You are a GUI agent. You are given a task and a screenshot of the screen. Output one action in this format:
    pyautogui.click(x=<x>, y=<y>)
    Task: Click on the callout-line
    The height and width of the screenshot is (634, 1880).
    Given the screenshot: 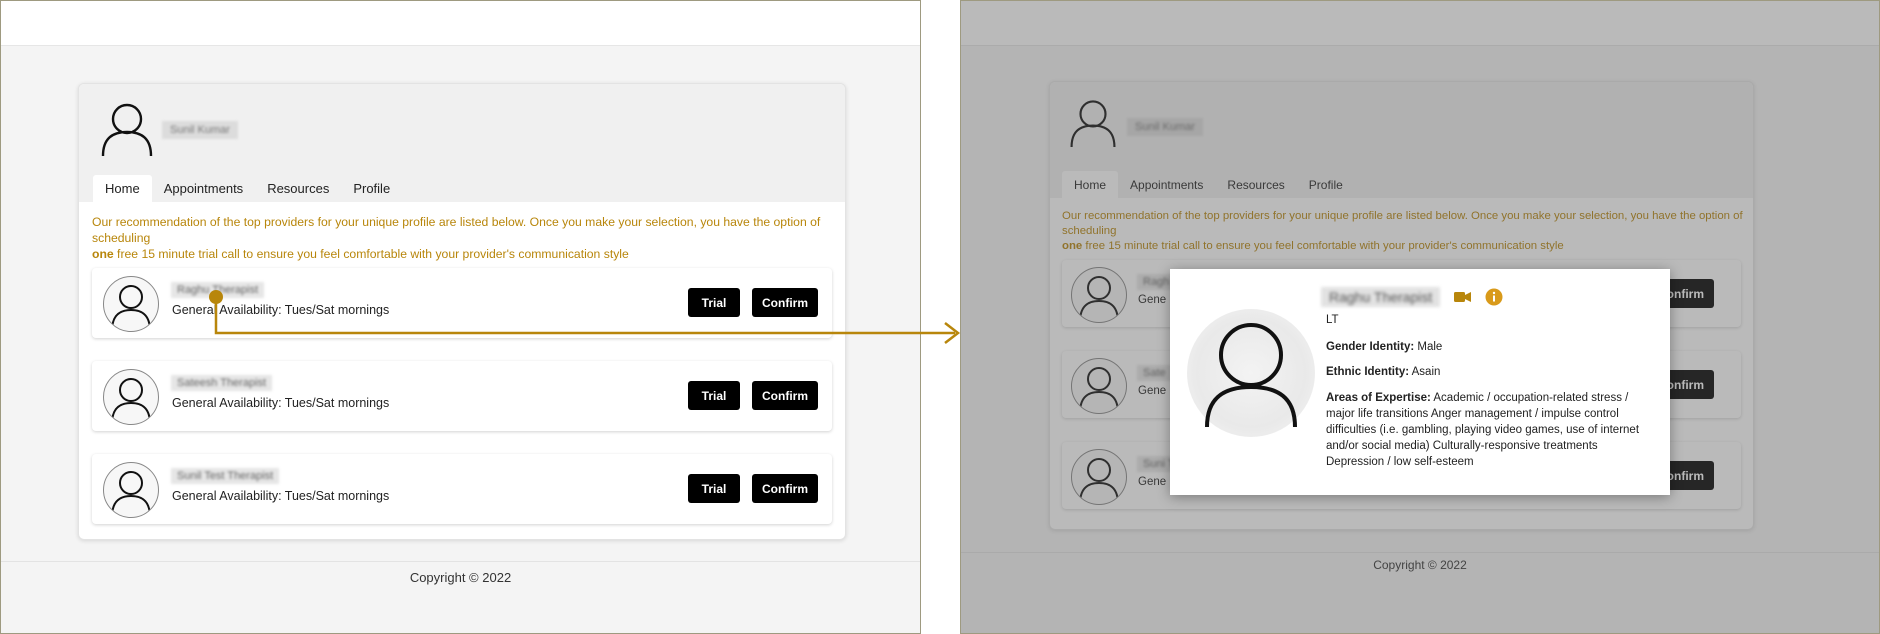 What is the action you would take?
    pyautogui.click(x=584, y=316)
    